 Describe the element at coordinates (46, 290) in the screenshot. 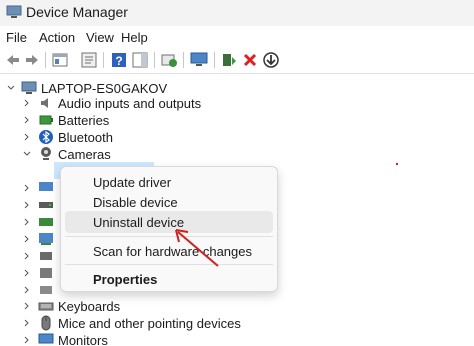

I see `imaging-device-icon` at that location.